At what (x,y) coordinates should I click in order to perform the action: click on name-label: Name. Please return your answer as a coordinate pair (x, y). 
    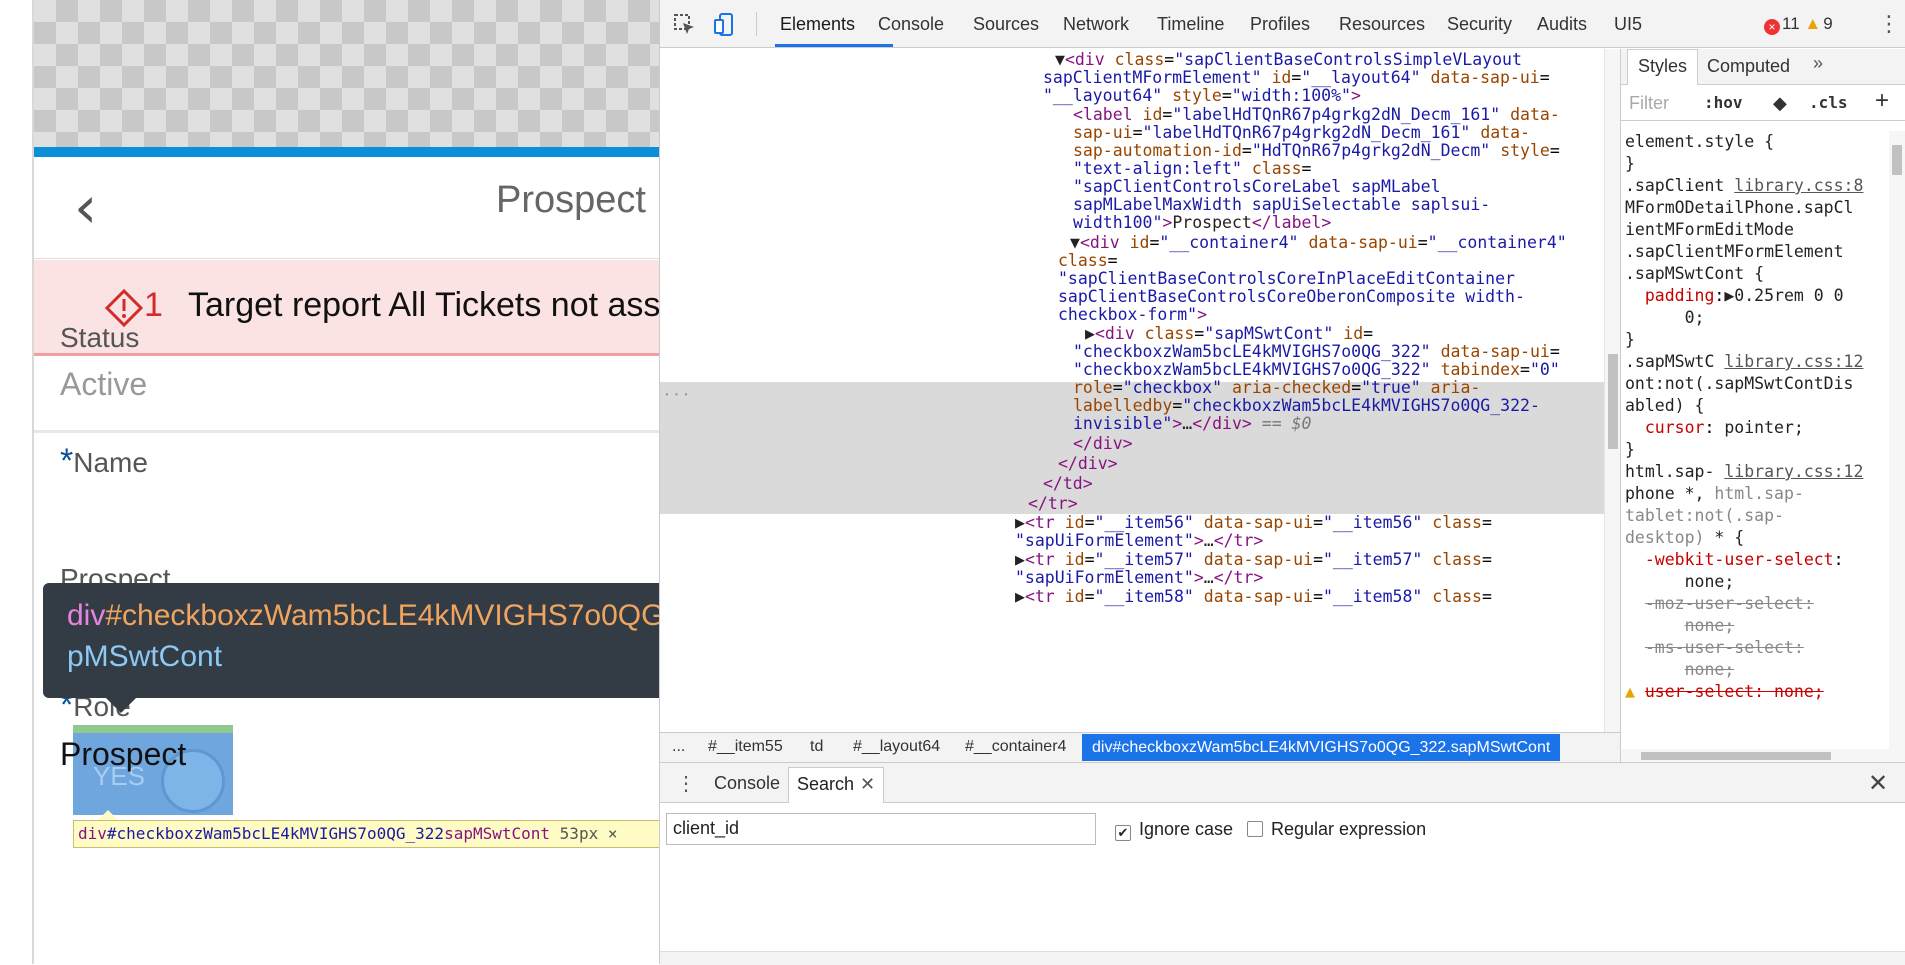
    Looking at the image, I should click on (110, 462).